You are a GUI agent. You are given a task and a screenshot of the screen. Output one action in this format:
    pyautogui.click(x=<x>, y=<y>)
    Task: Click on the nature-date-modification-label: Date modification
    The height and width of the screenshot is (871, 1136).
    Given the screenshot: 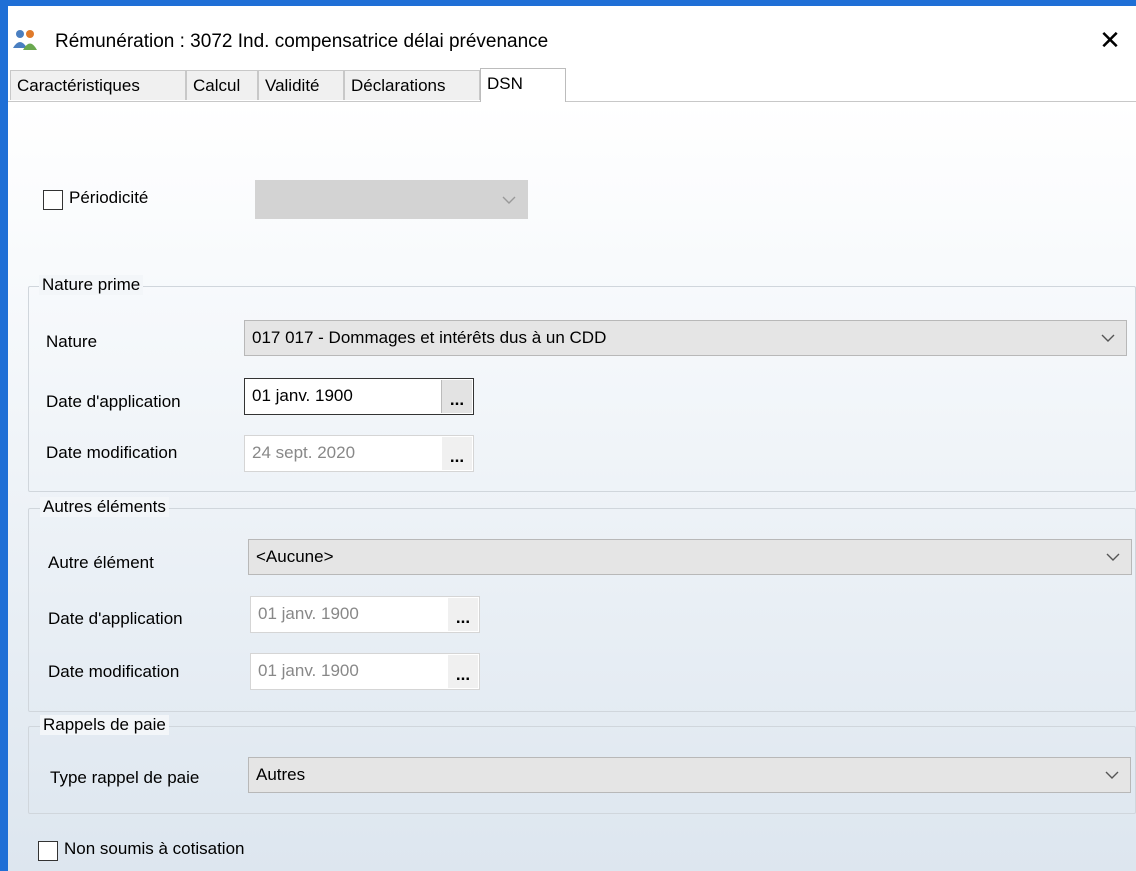 What is the action you would take?
    pyautogui.click(x=112, y=452)
    